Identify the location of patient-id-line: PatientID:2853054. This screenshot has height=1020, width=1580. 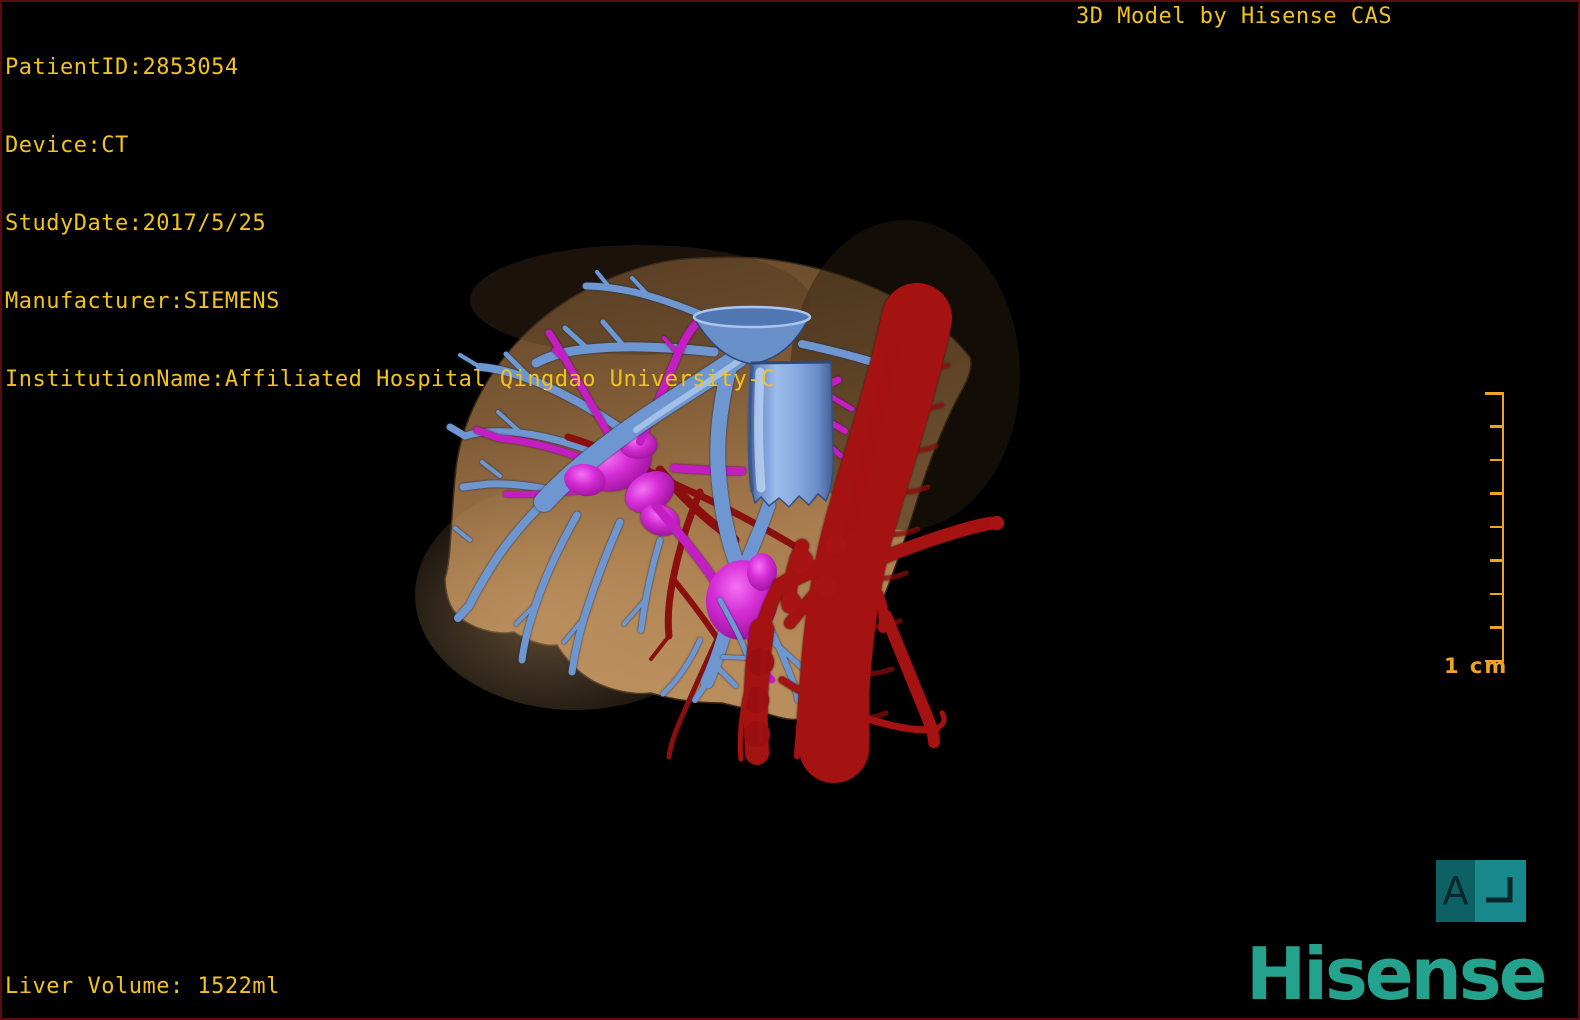
(122, 67).